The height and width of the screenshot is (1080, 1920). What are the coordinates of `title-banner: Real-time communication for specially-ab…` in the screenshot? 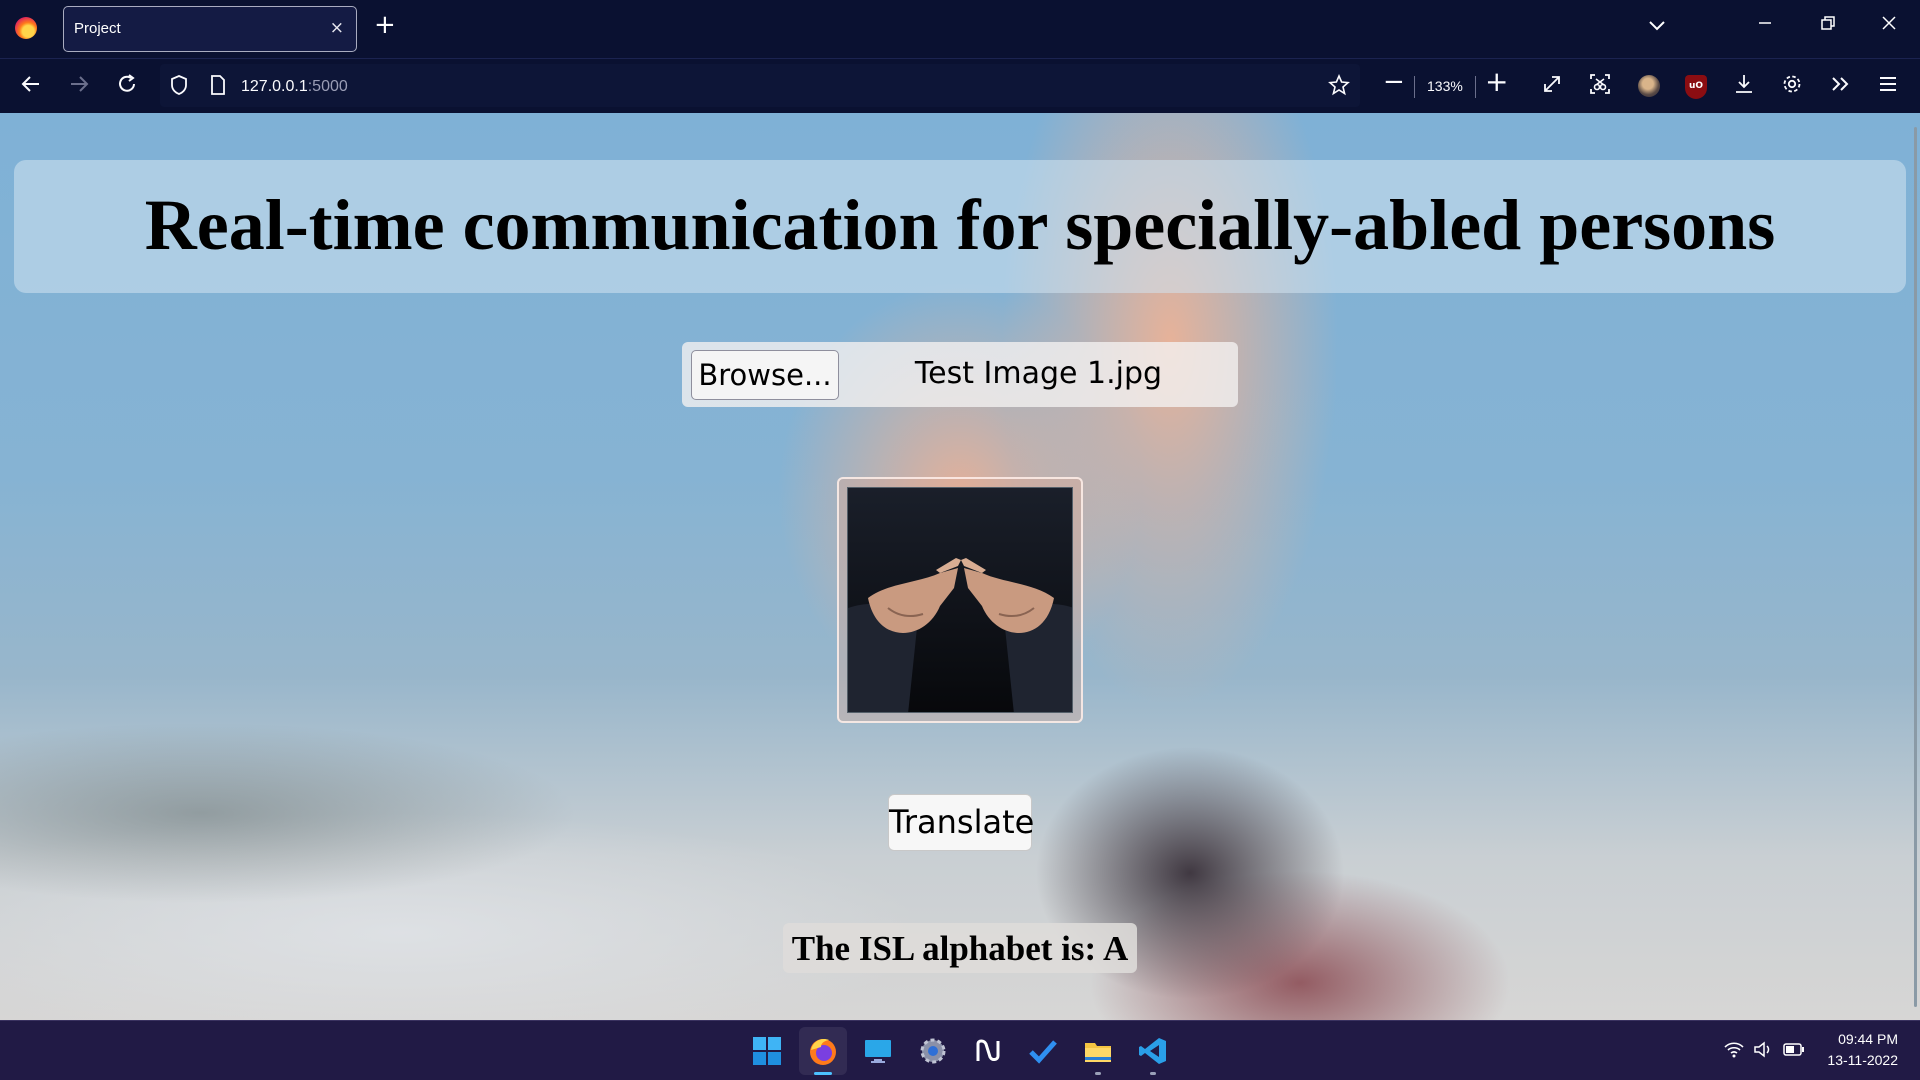 It's located at (960, 226).